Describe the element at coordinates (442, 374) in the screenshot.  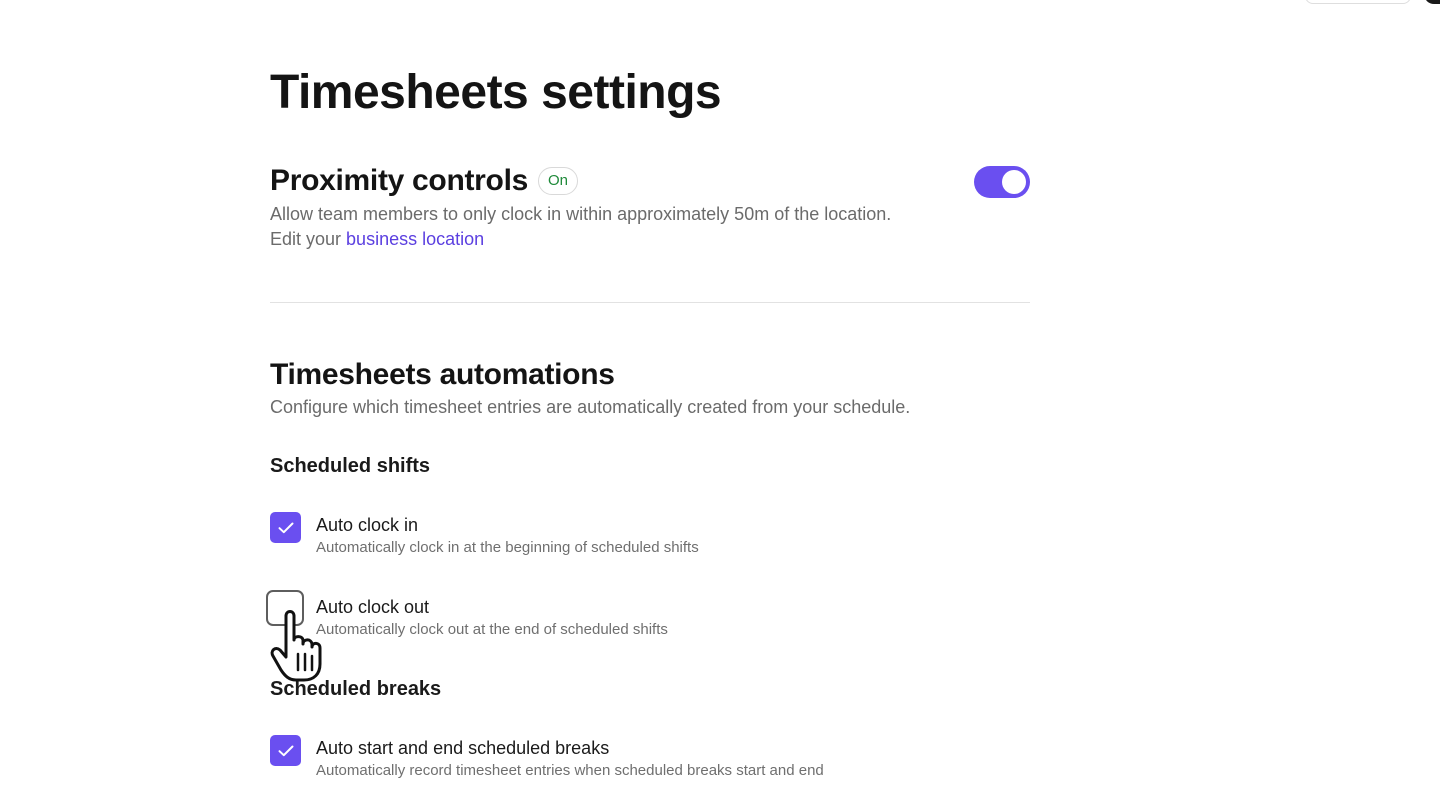
I see `automations-title: Timesheets automations` at that location.